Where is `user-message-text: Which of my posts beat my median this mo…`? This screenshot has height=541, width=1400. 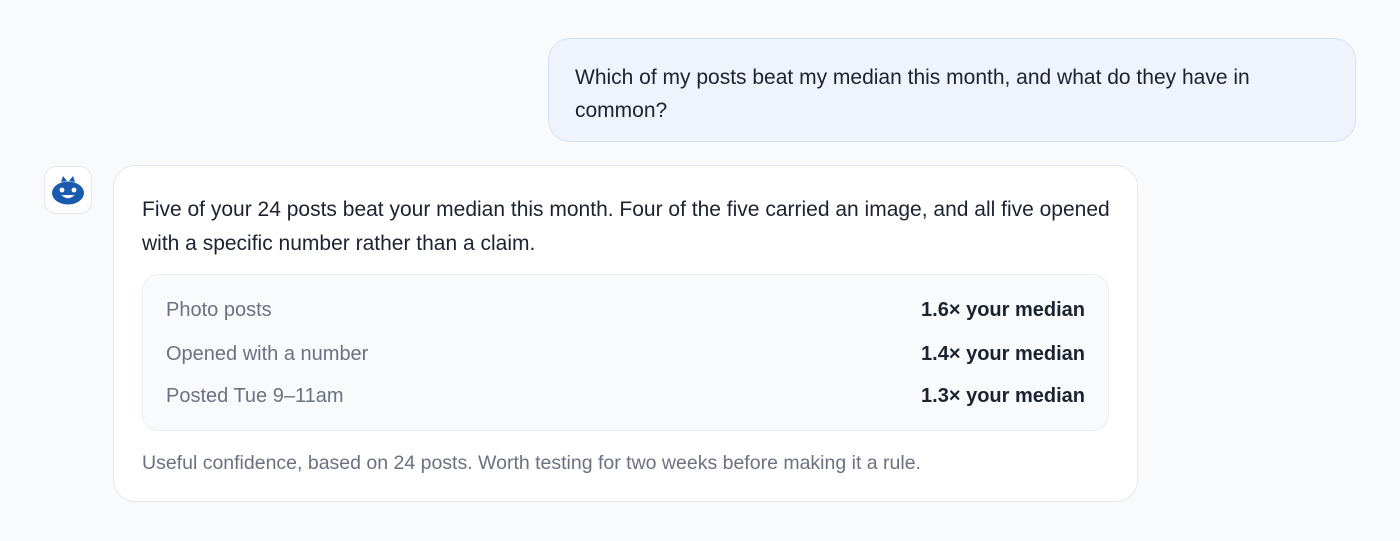
user-message-text: Which of my posts beat my median this mo… is located at coordinates (912, 94).